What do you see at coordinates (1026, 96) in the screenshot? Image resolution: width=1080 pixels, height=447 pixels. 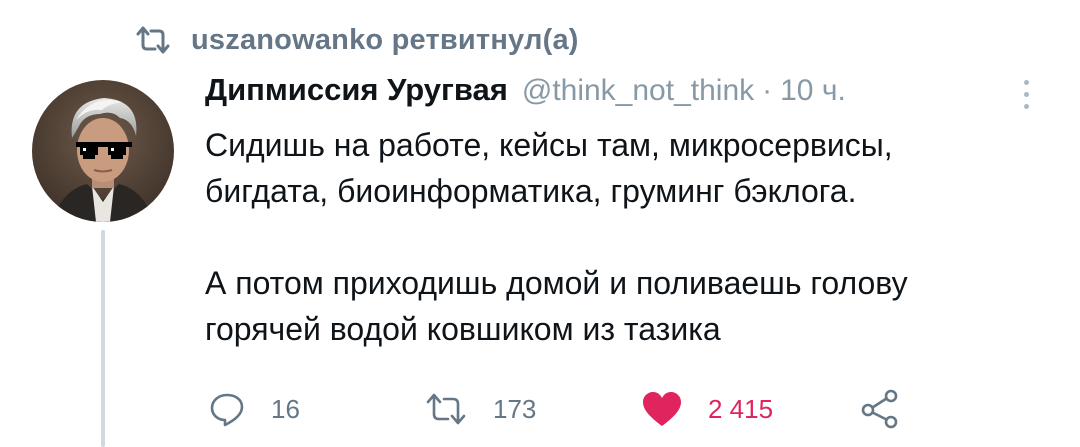 I see `more-options-icon` at bounding box center [1026, 96].